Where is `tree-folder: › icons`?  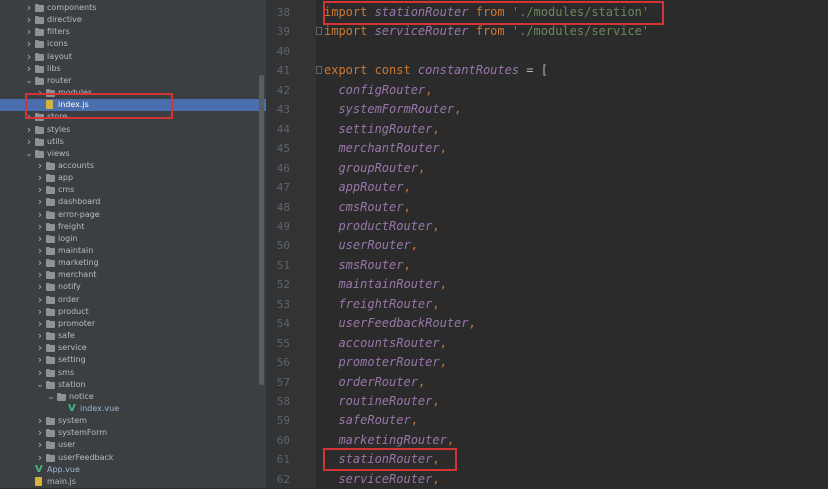 tree-folder: › icons is located at coordinates (133, 44).